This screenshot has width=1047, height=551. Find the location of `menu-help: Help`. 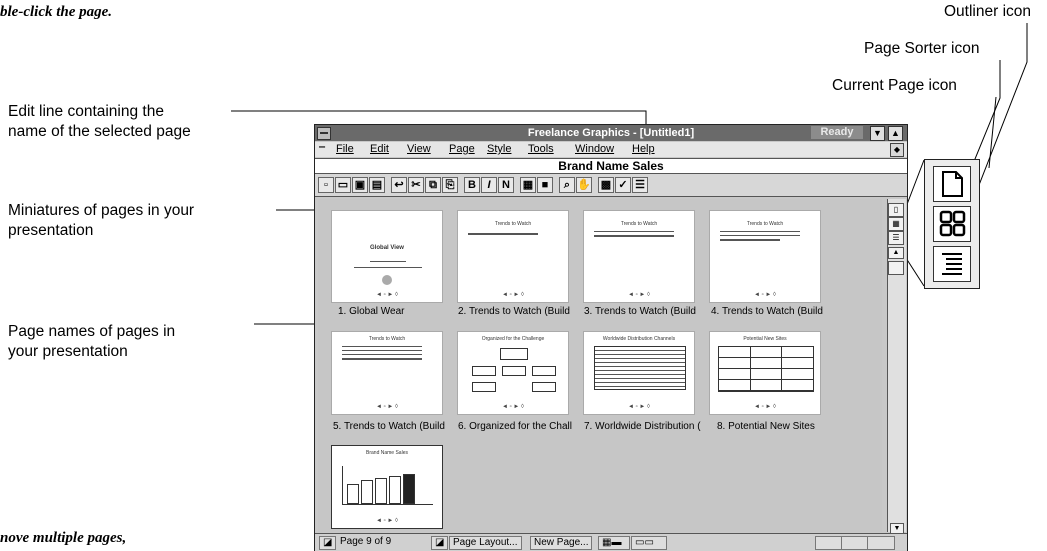

menu-help: Help is located at coordinates (643, 149).